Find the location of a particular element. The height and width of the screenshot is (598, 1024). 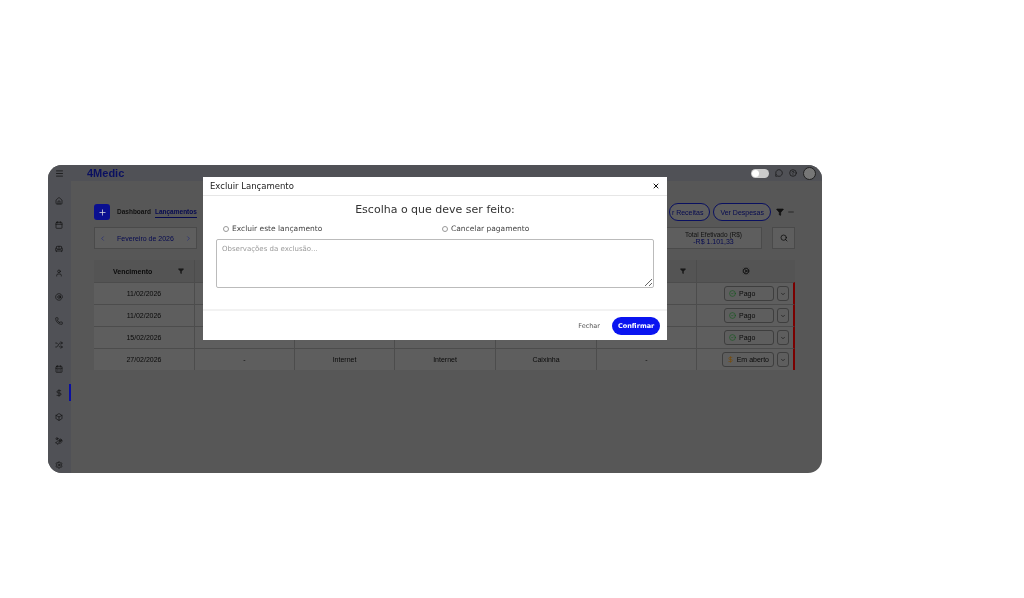

settings-icon is located at coordinates (58, 464).